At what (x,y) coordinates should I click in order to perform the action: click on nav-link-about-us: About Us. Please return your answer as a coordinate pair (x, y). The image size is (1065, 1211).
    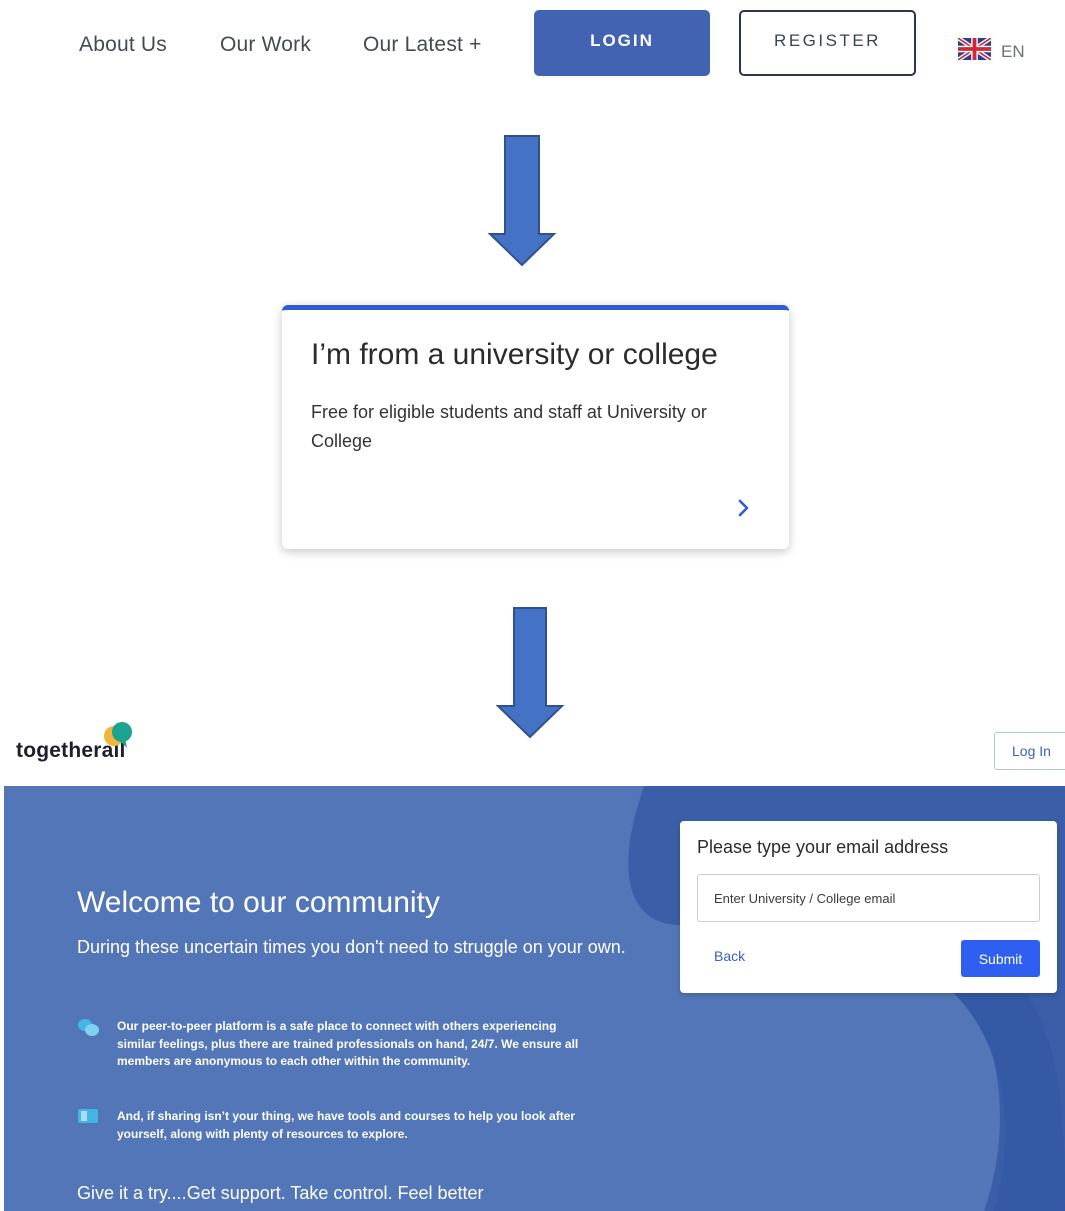
    Looking at the image, I should click on (123, 45).